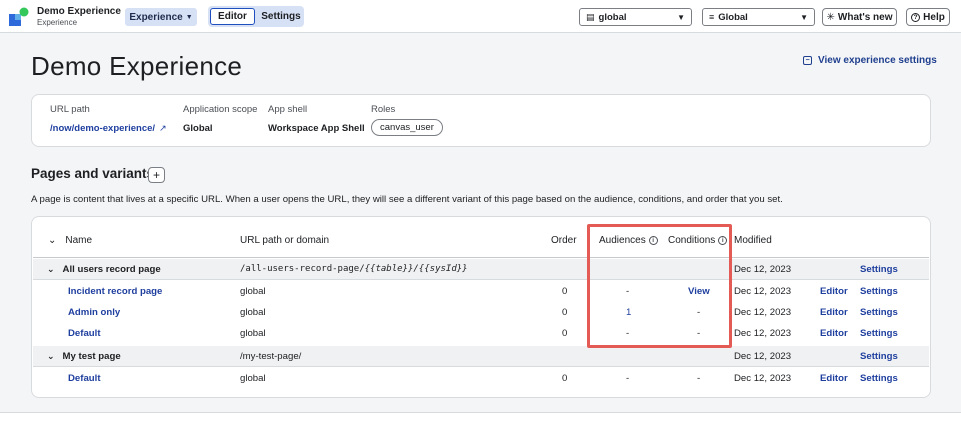 The image size is (961, 429). I want to click on group-name-label: All users record page, so click(111, 269).